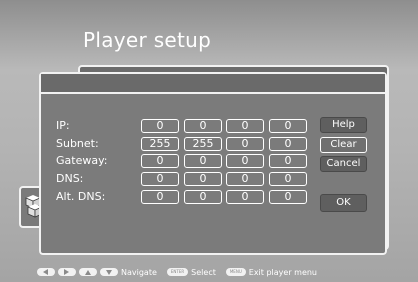 The height and width of the screenshot is (282, 418). What do you see at coordinates (343, 125) in the screenshot?
I see `help-button: Help` at bounding box center [343, 125].